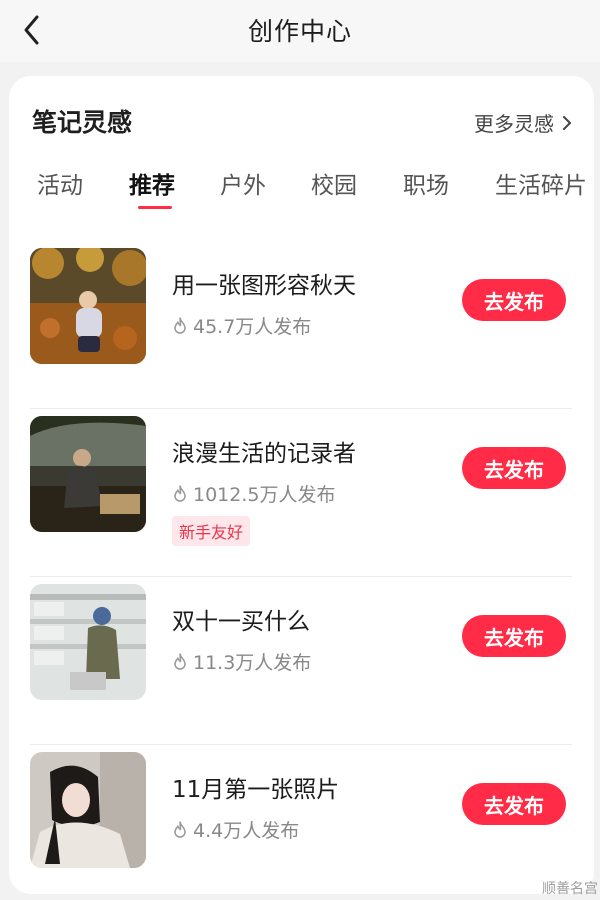 This screenshot has height=900, width=600. I want to click on more-inspiration-link: 更多灵感, so click(523, 122).